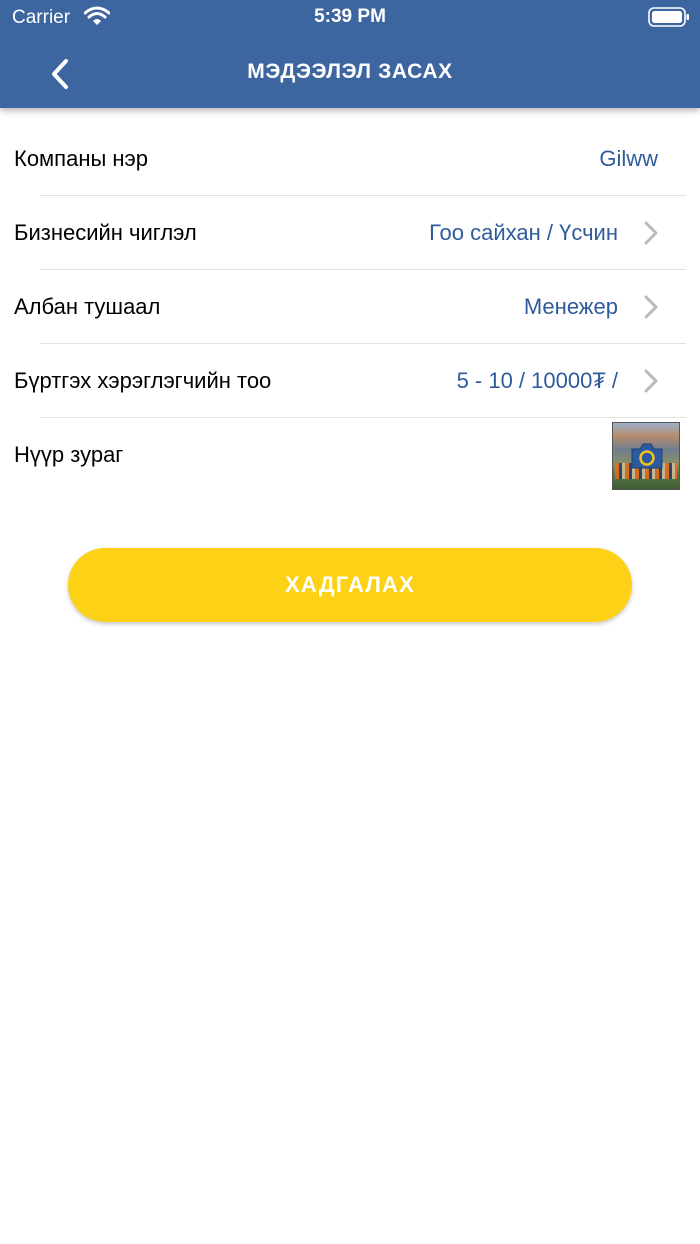  I want to click on camera-icon, so click(647, 456).